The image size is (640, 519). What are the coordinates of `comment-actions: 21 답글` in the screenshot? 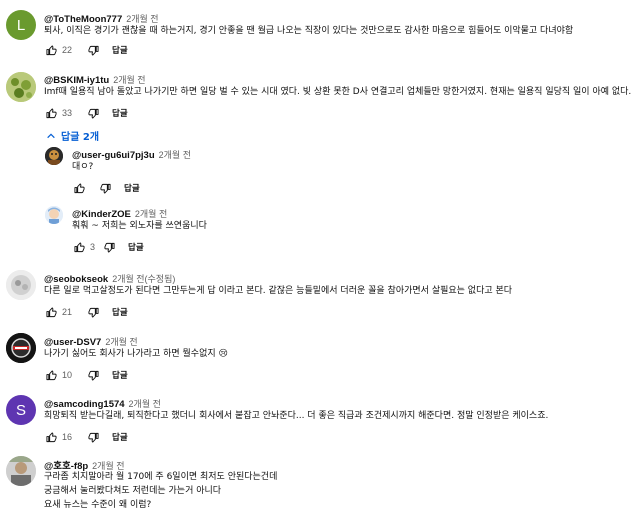 It's located at (86, 312).